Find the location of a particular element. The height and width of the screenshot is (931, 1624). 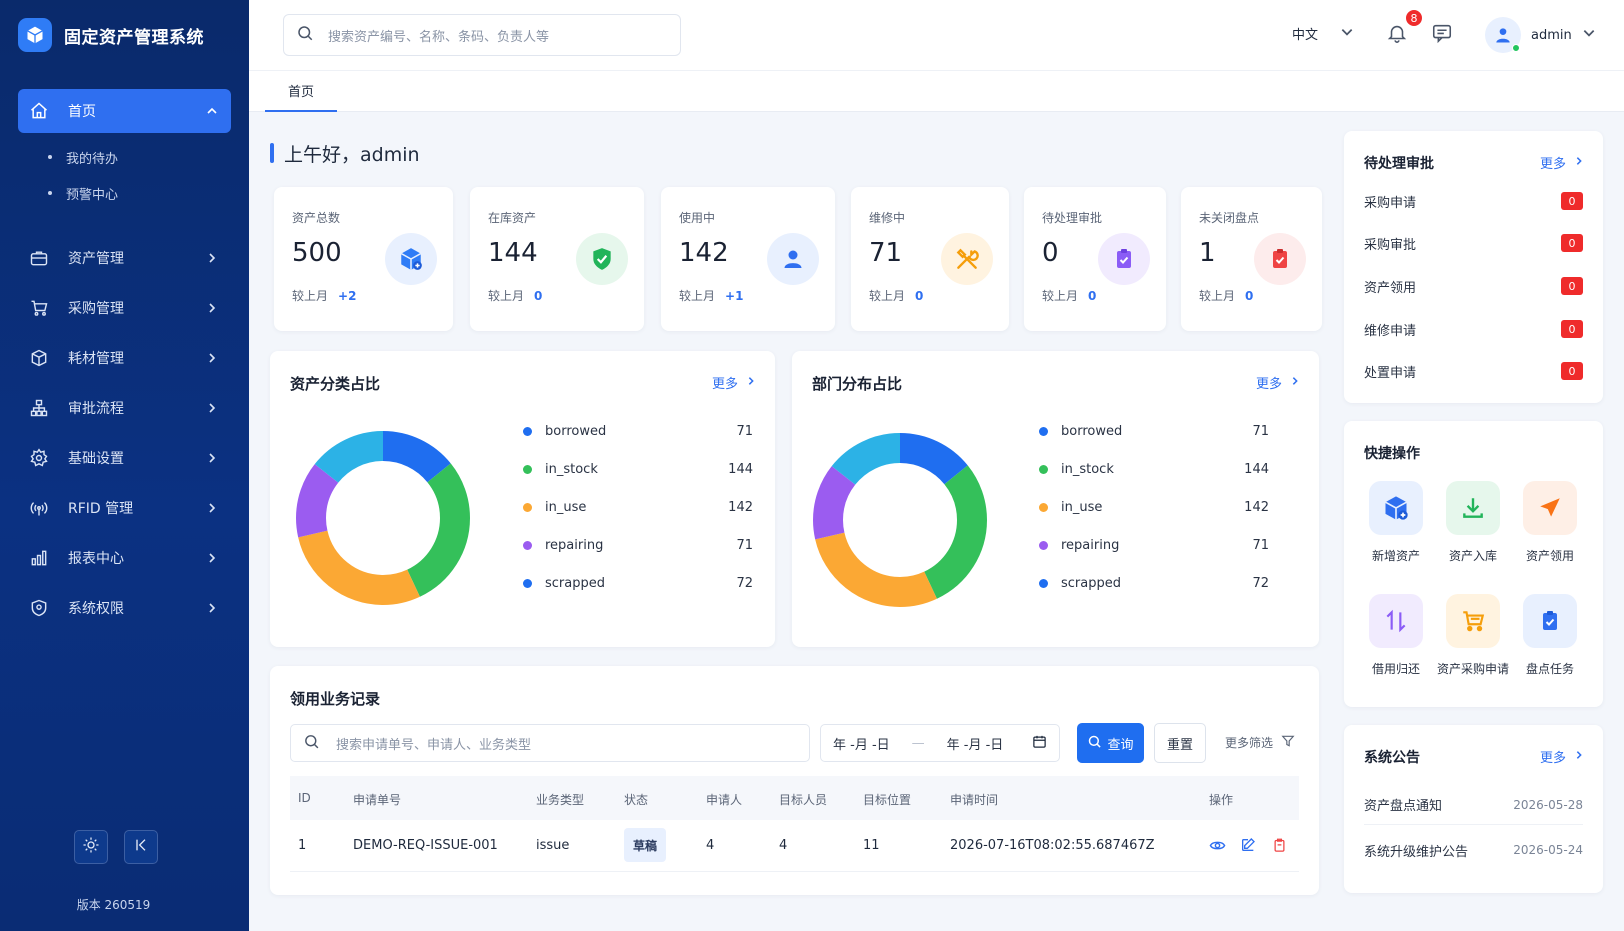

search-placeholder: 搜索资产编号、名称、条码、负责人等 is located at coordinates (439, 37).